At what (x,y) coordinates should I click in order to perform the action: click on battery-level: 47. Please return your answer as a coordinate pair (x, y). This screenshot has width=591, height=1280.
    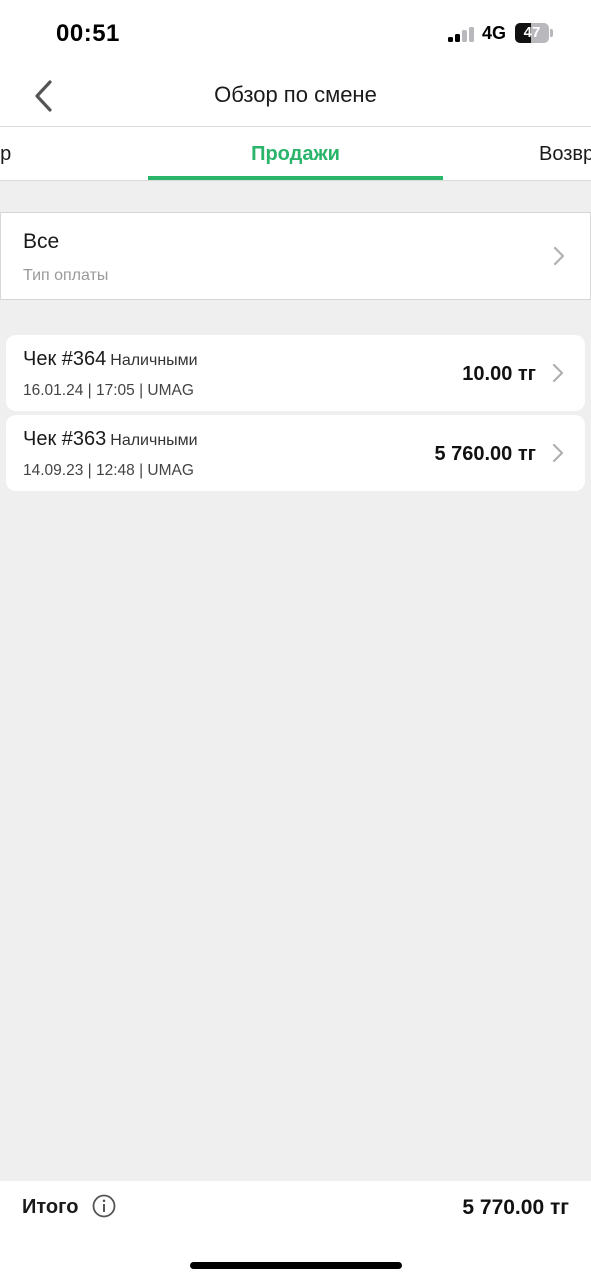
    Looking at the image, I should click on (532, 32).